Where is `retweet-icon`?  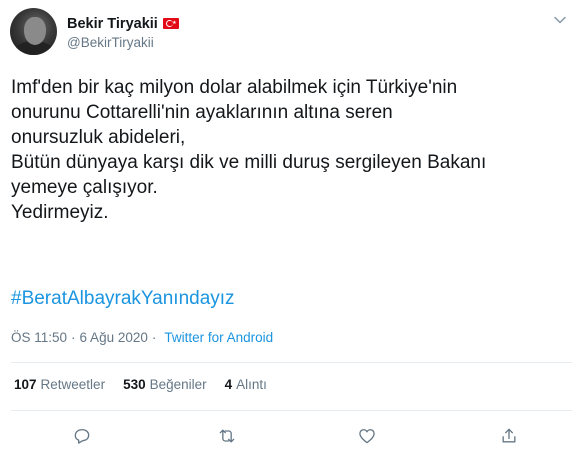 retweet-icon is located at coordinates (227, 436).